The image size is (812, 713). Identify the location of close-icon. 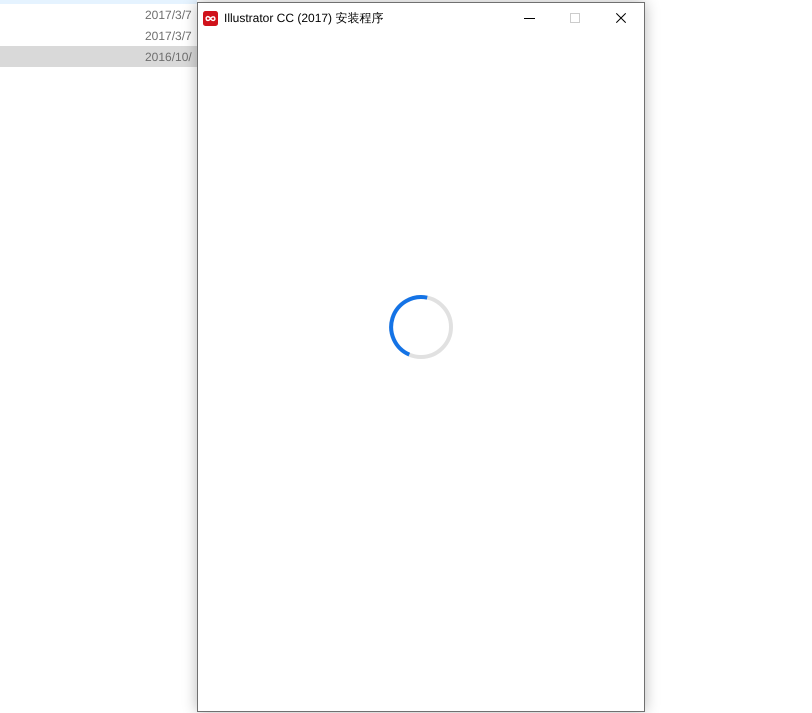
(621, 18).